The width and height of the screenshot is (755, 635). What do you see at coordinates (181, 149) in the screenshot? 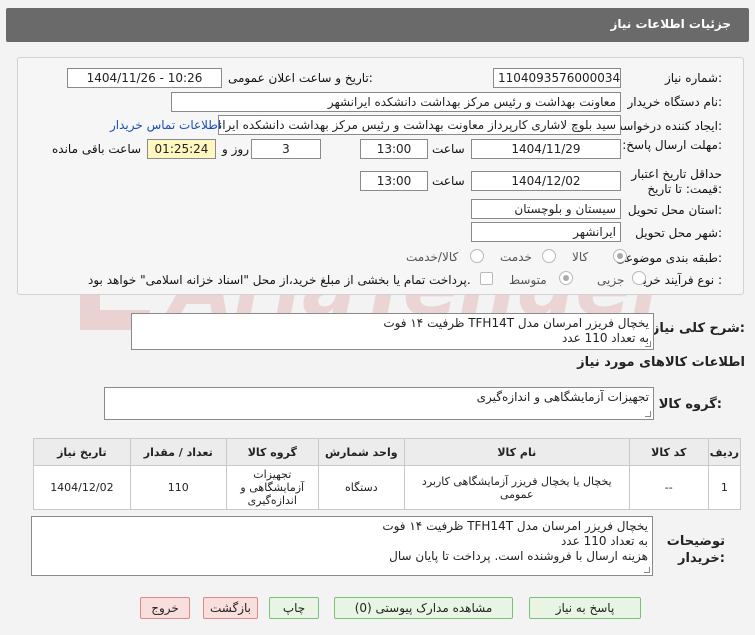
I see `remaining-time-field: 01:25:24` at bounding box center [181, 149].